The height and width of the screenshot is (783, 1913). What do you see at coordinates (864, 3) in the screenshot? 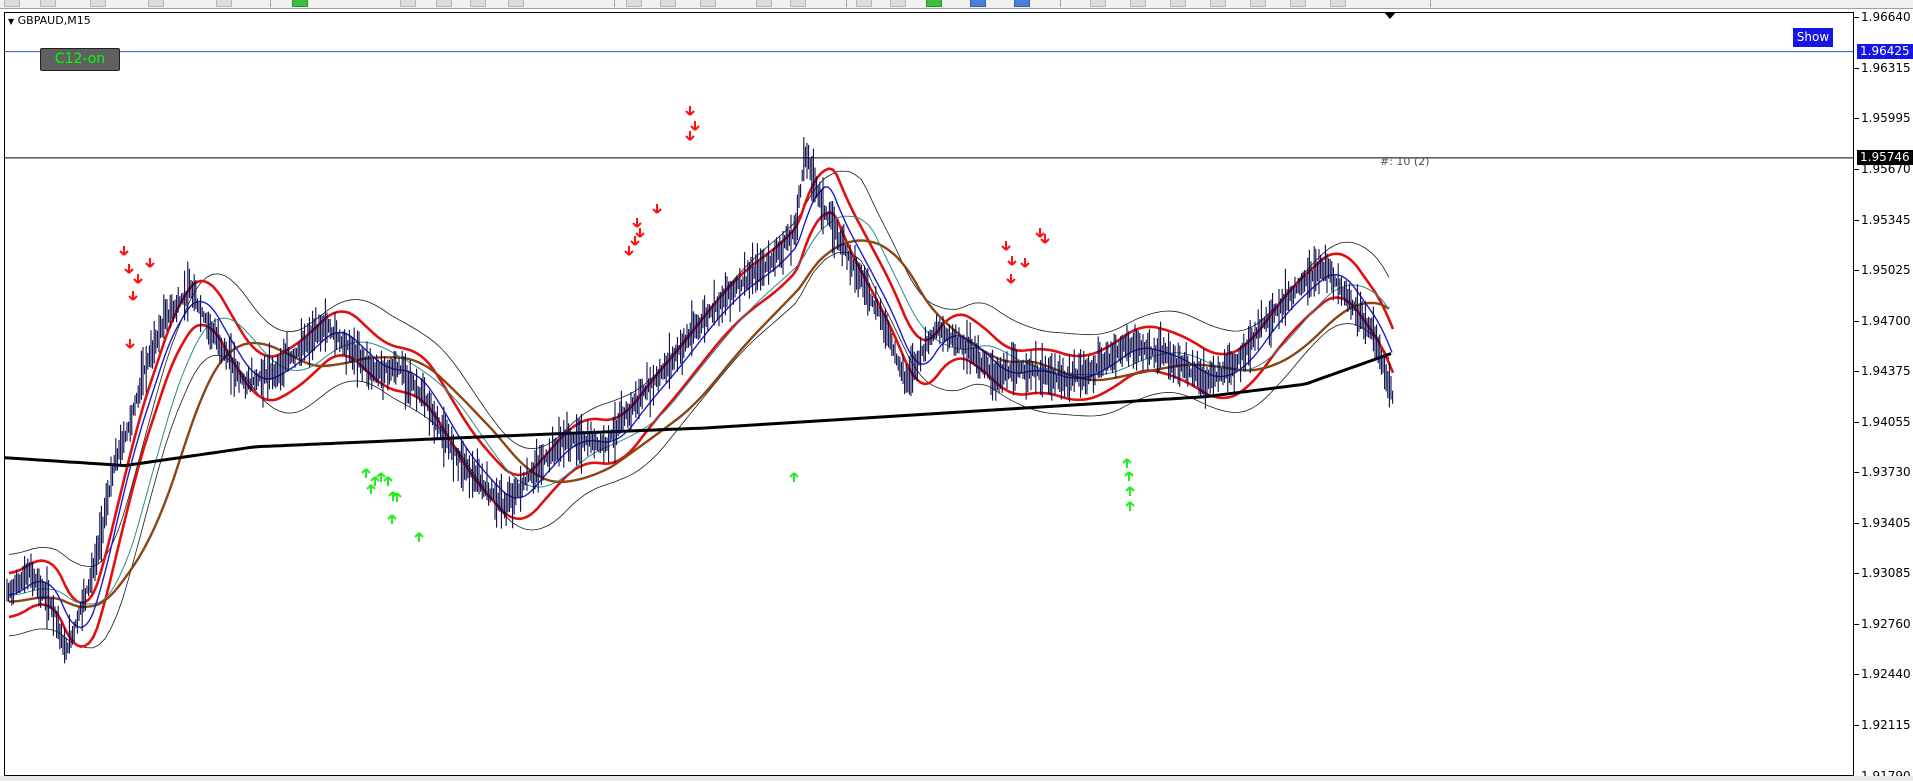
I see `toolbar-tile-windows-icon` at bounding box center [864, 3].